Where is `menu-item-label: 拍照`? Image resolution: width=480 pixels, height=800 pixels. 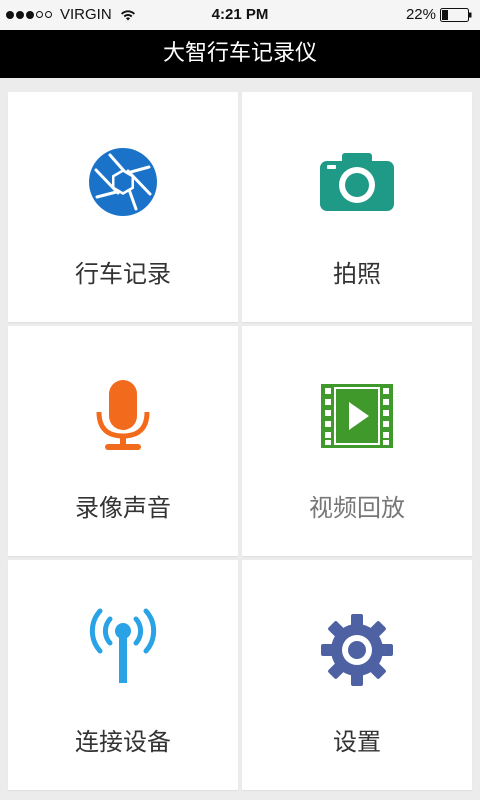
menu-item-label: 拍照 is located at coordinates (357, 274).